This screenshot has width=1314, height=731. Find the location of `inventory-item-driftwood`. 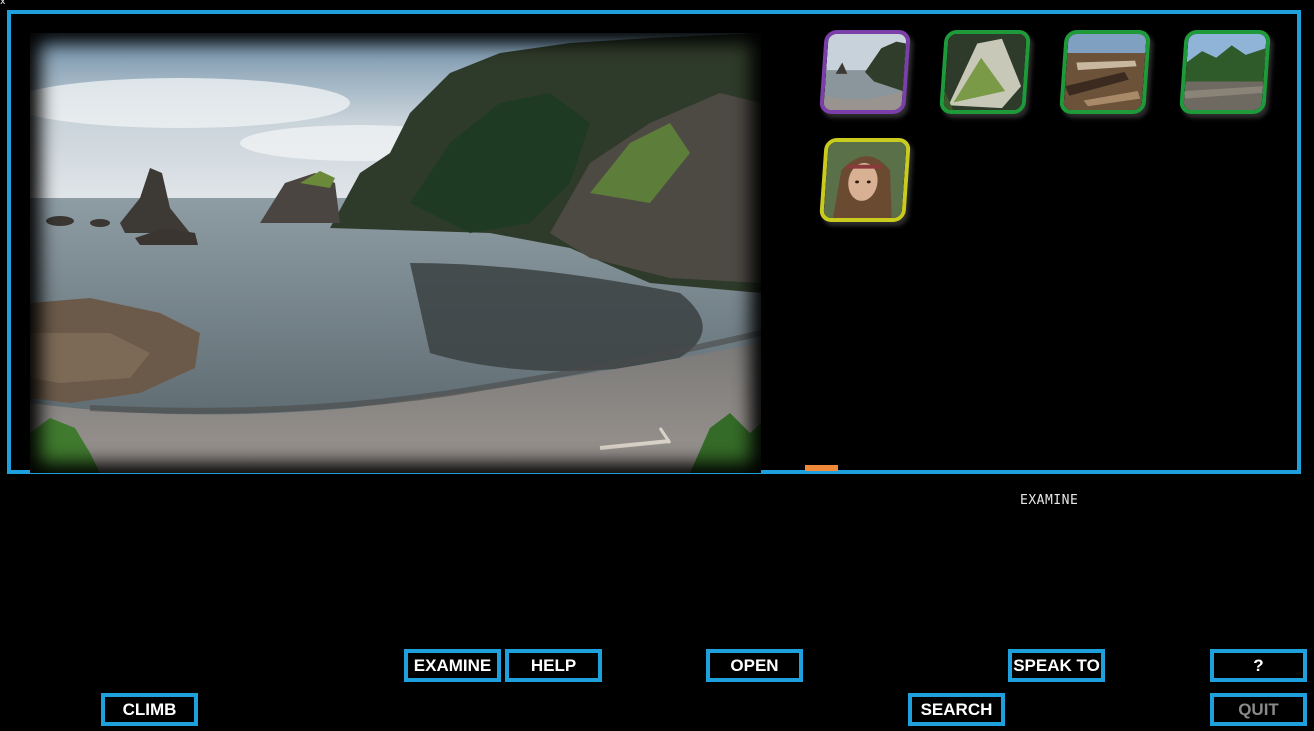

inventory-item-driftwood is located at coordinates (1105, 72).